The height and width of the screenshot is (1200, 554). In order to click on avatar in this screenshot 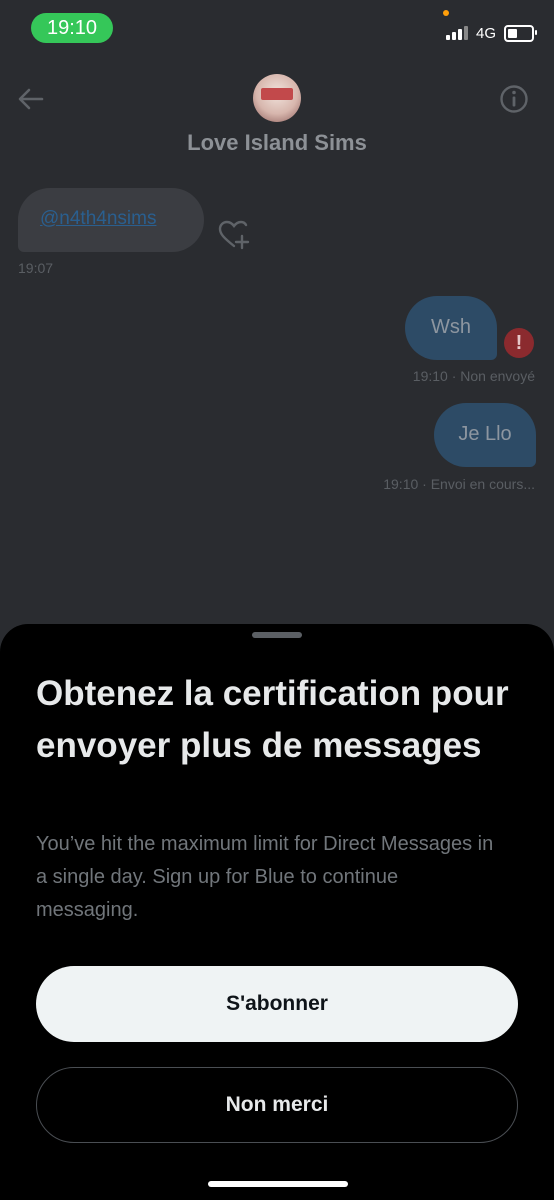, I will do `click(277, 98)`.